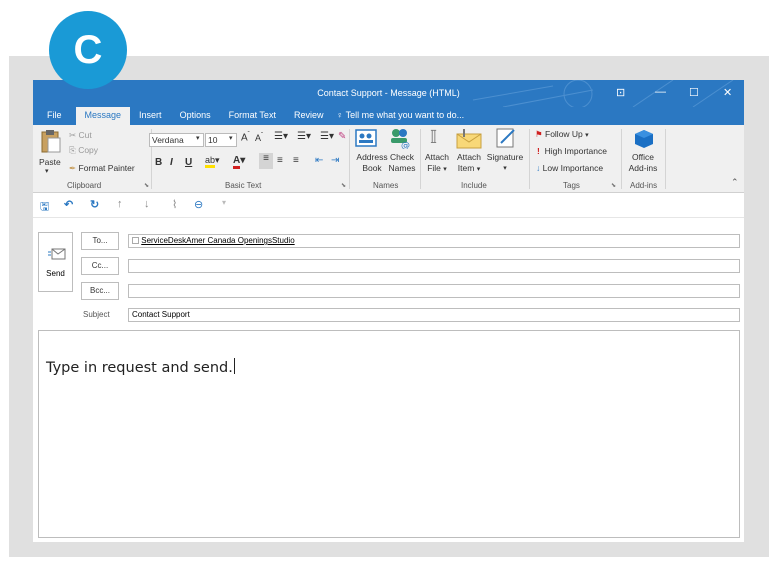 The width and height of the screenshot is (776, 564). Describe the element at coordinates (469, 140) in the screenshot. I see `attach-item-icon` at that location.